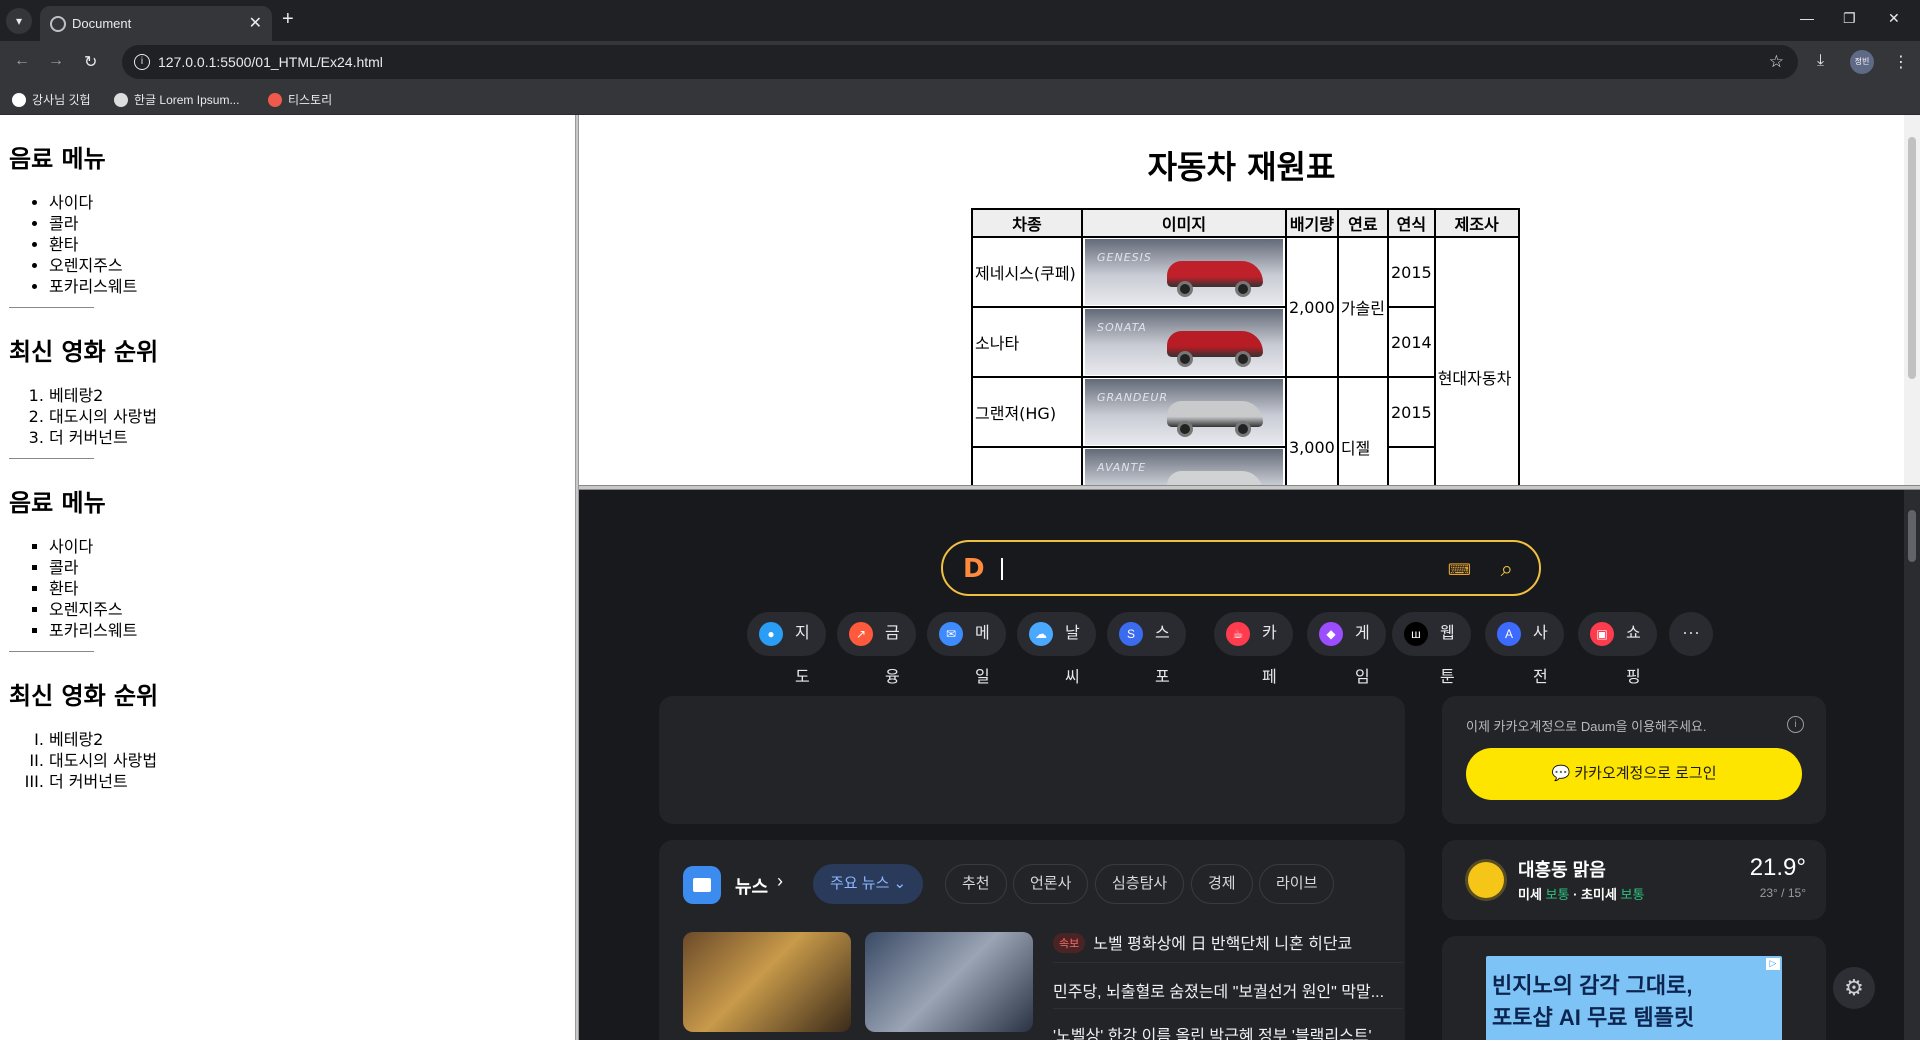 Image resolution: width=1920 pixels, height=1040 pixels. What do you see at coordinates (1795, 724) in the screenshot?
I see `info-icon: i` at bounding box center [1795, 724].